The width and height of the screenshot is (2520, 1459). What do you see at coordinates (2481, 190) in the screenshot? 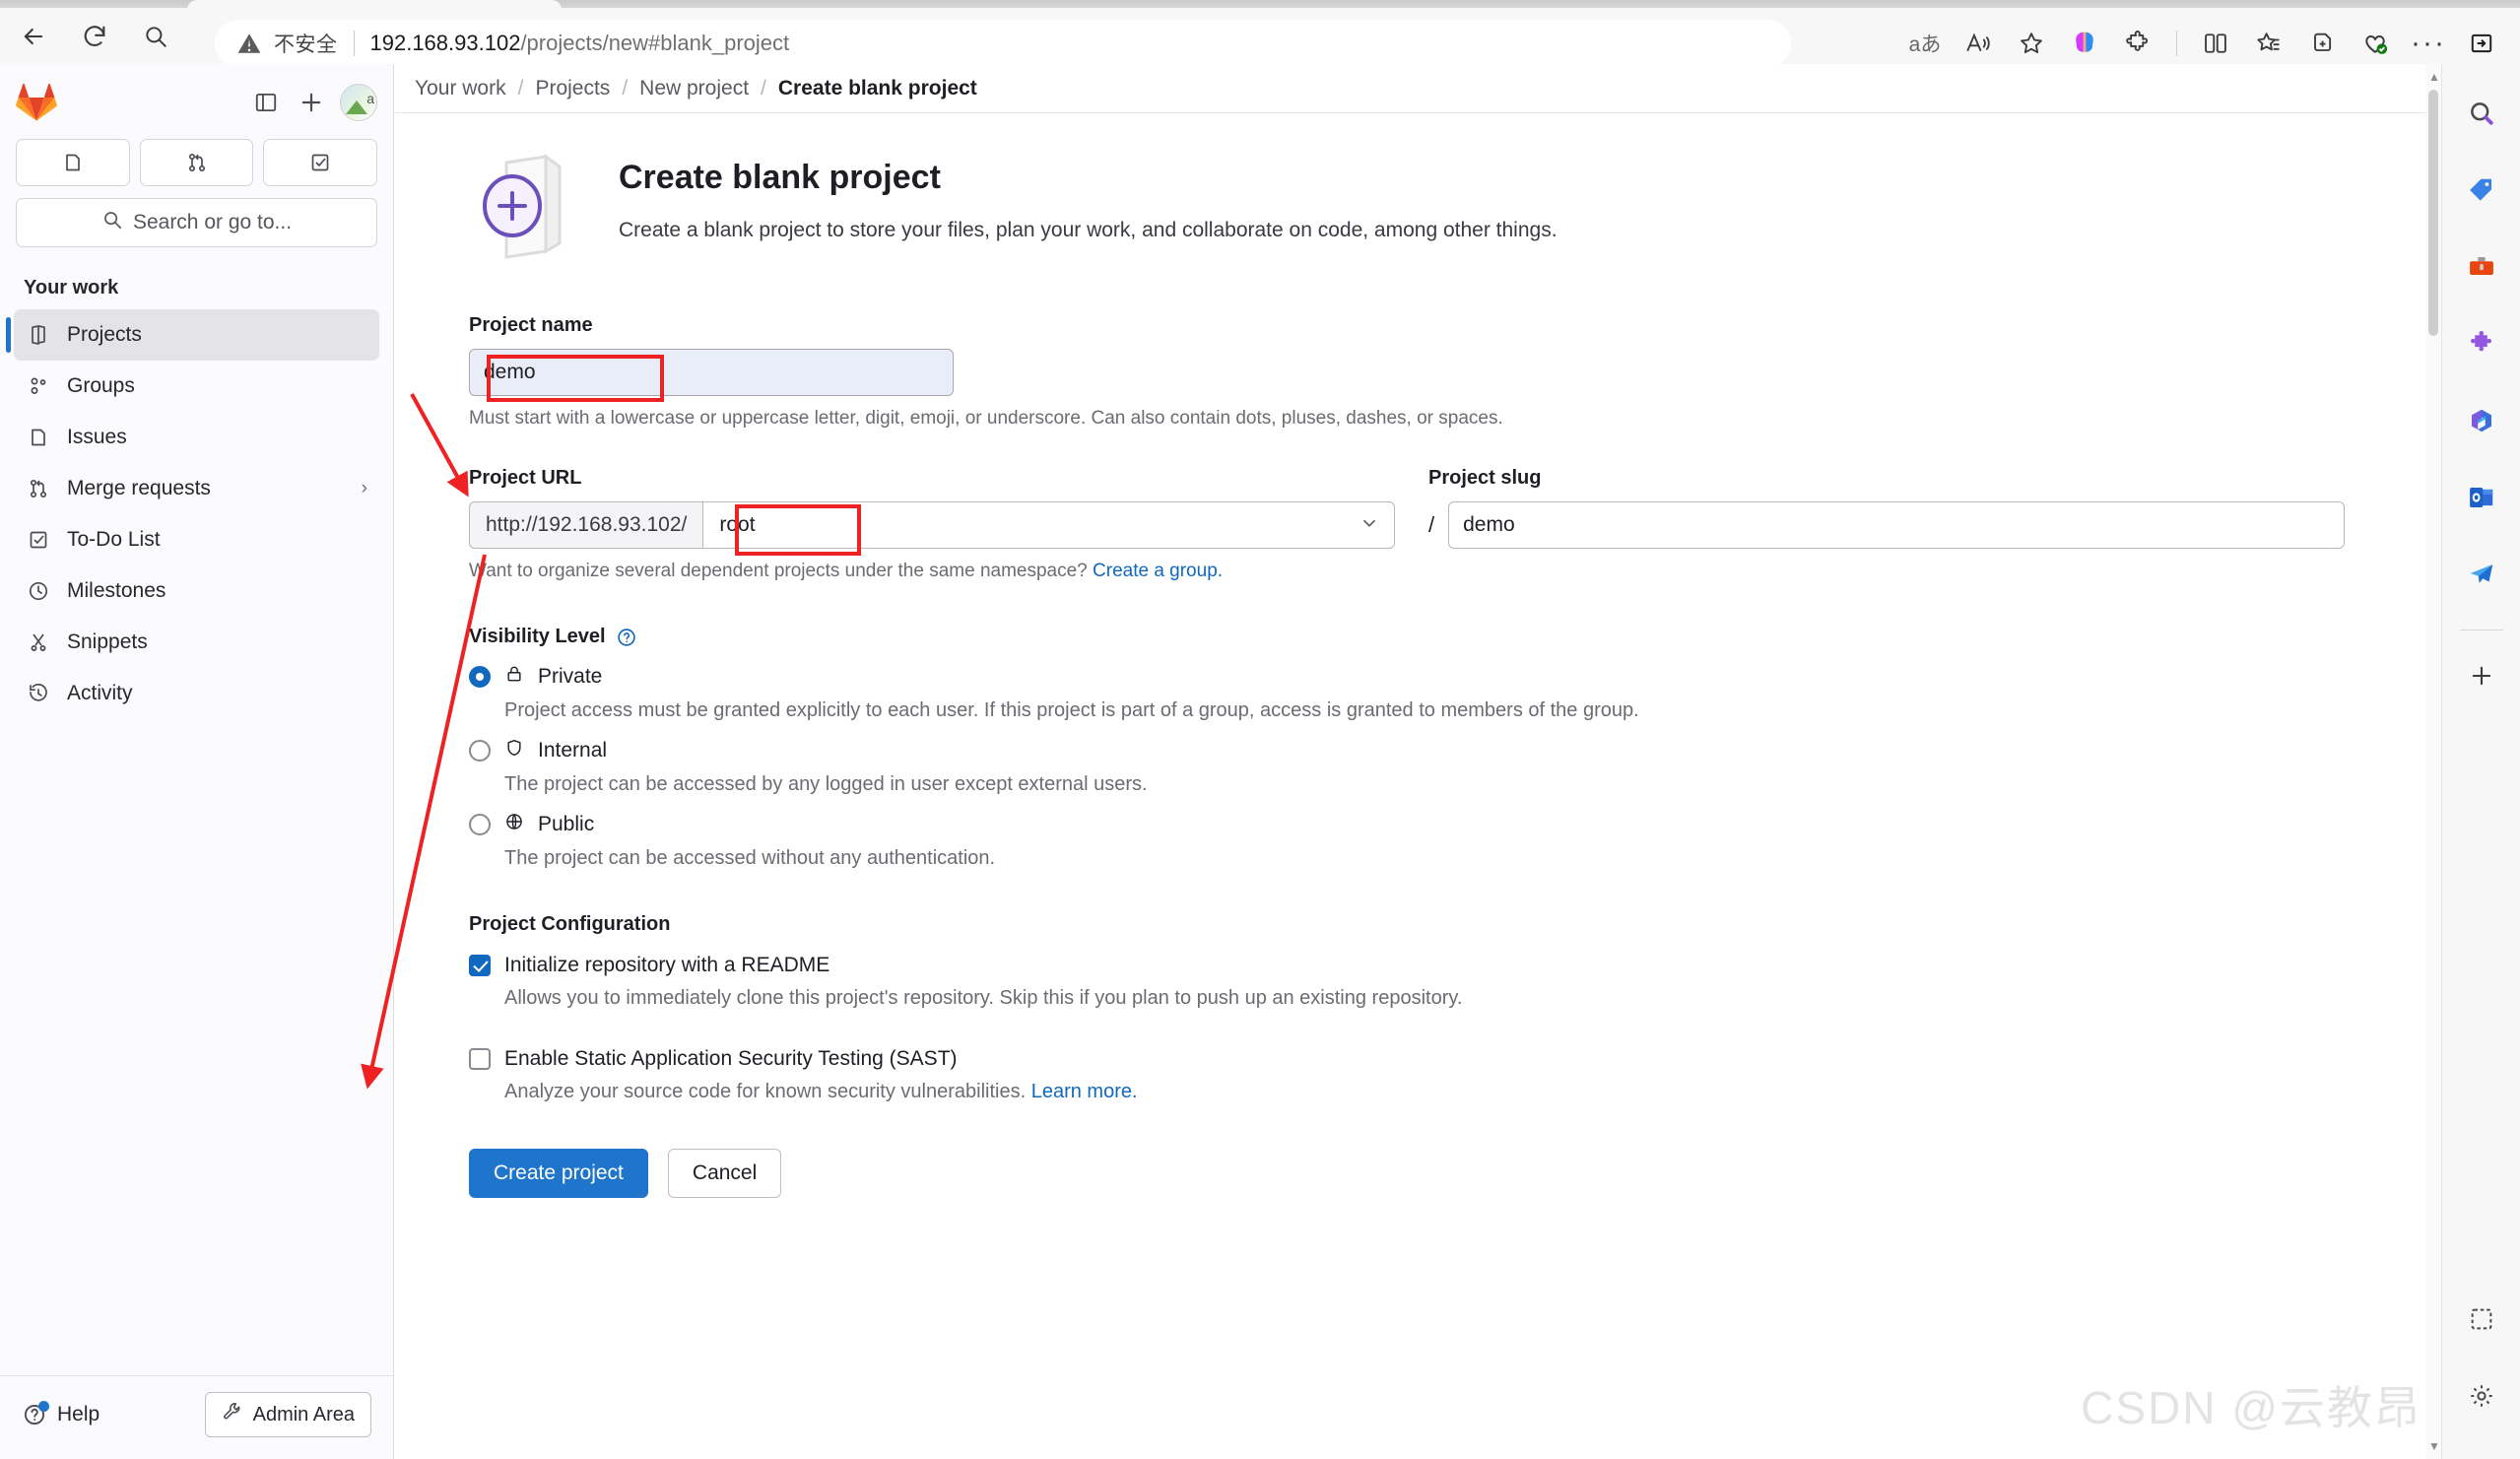
I see `shopping-tag-icon` at bounding box center [2481, 190].